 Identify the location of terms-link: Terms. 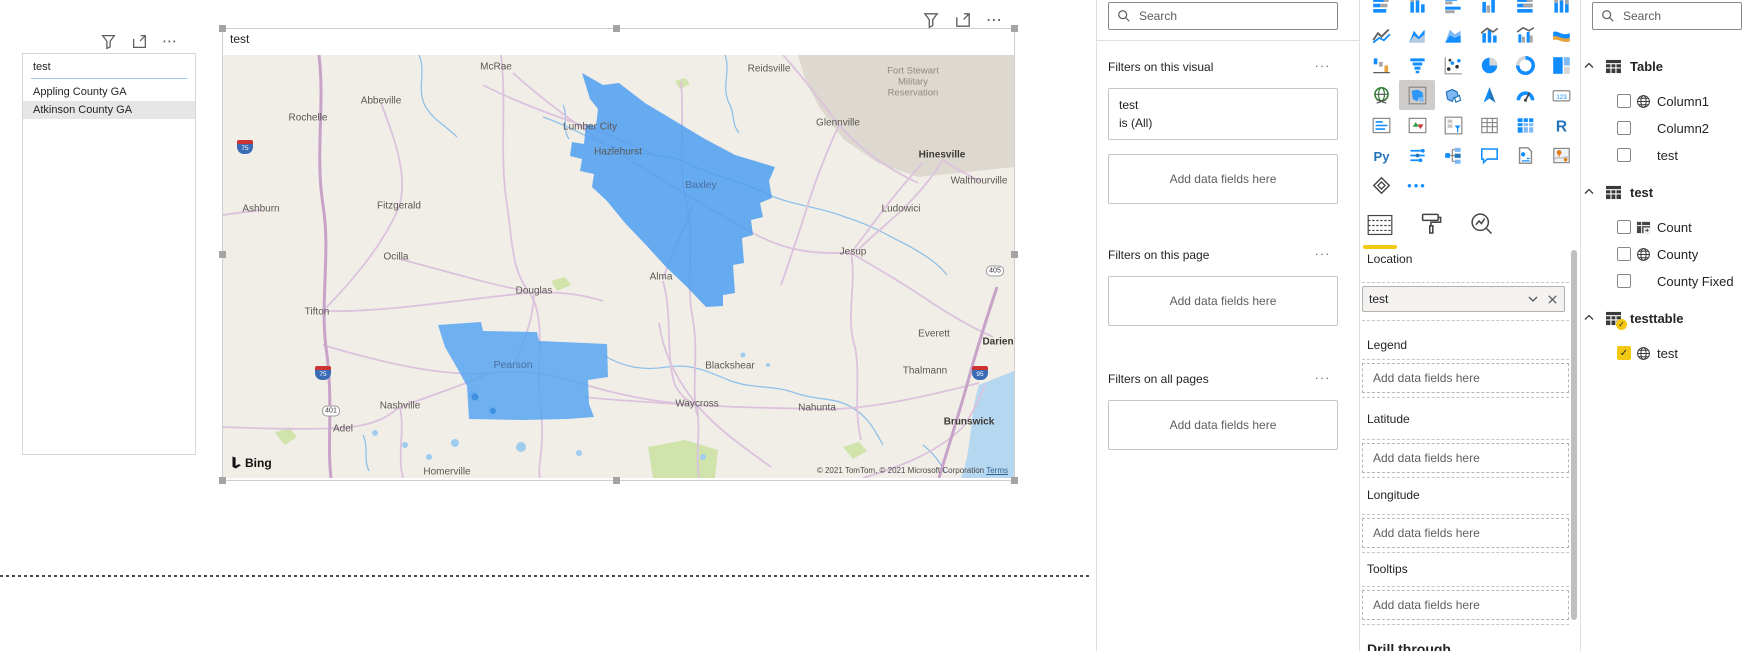
(997, 470).